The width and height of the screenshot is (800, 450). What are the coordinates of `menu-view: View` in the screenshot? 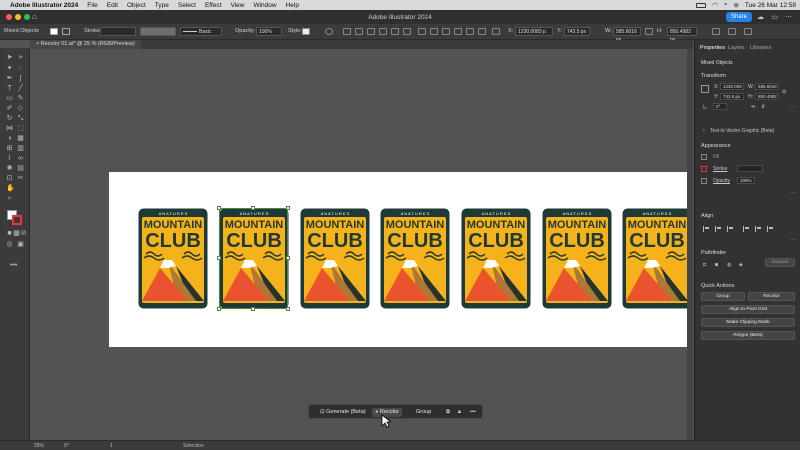 It's located at (237, 5).